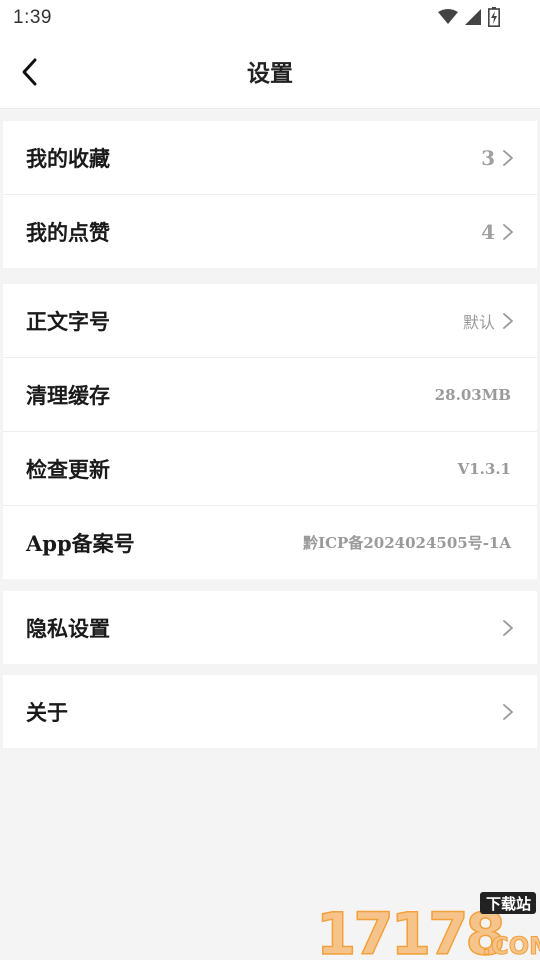 The height and width of the screenshot is (960, 540). What do you see at coordinates (68, 628) in the screenshot?
I see `row-label: 隐私设置` at bounding box center [68, 628].